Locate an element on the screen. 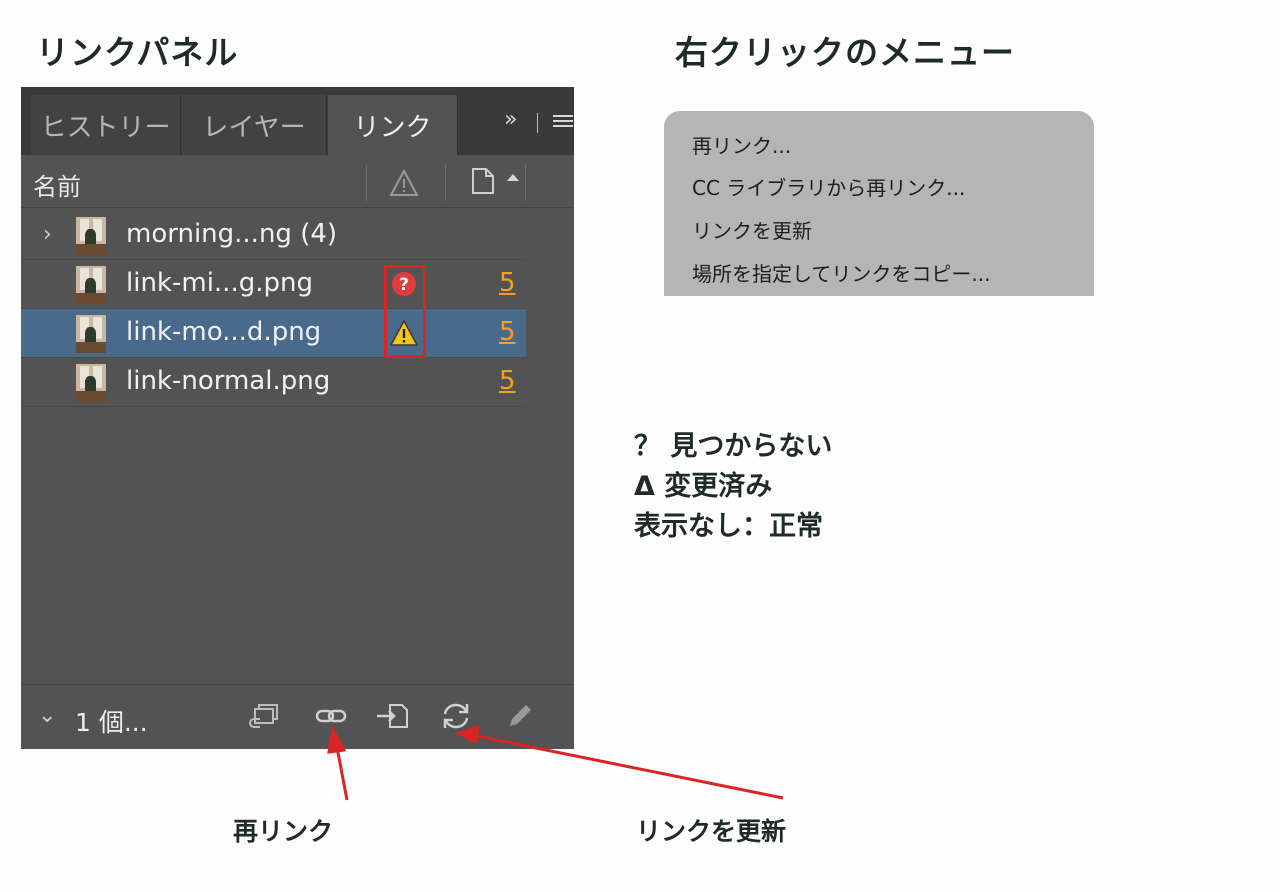  caption-update-link: リンクを更新 is located at coordinates (711, 831).